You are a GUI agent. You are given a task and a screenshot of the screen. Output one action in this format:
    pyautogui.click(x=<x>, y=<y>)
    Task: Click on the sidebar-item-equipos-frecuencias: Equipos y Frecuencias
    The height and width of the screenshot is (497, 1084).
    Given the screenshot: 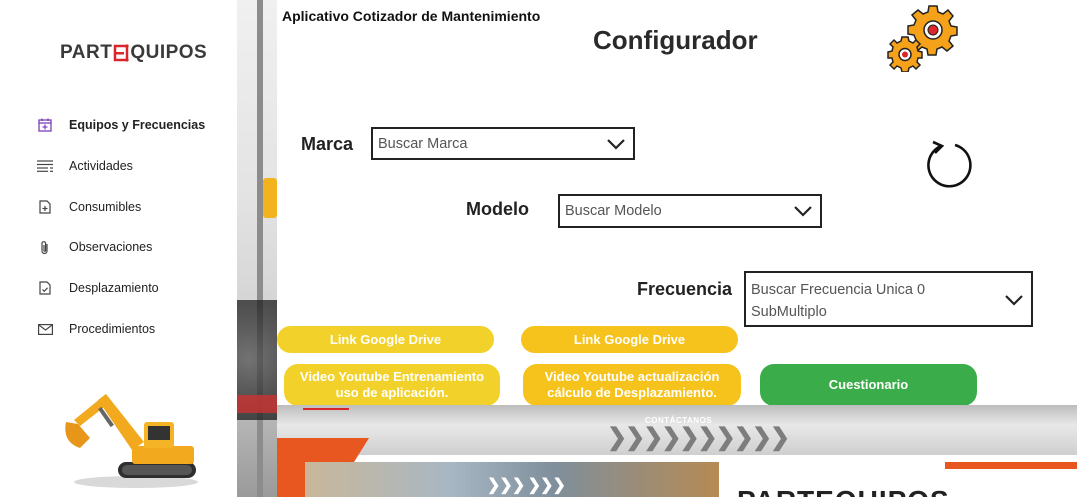 What is the action you would take?
    pyautogui.click(x=118, y=125)
    